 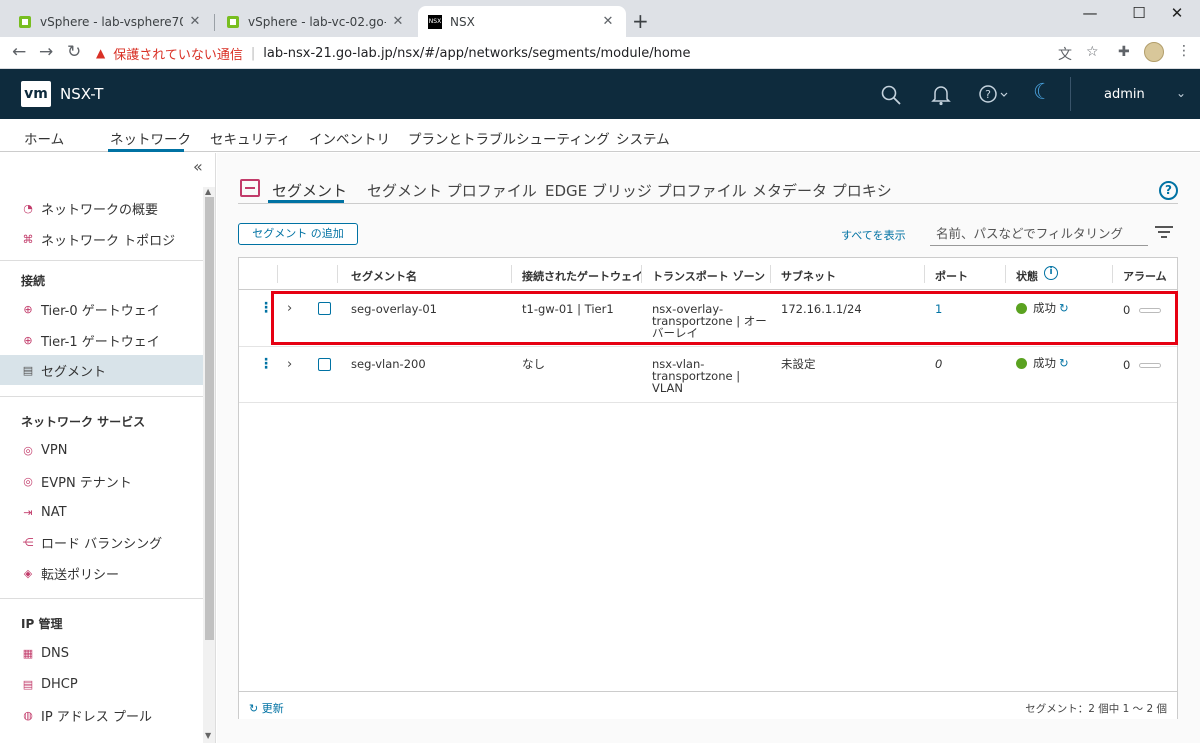 What do you see at coordinates (822, 190) in the screenshot?
I see `tab-metadata-proxy: メタデータ プロキシ` at bounding box center [822, 190].